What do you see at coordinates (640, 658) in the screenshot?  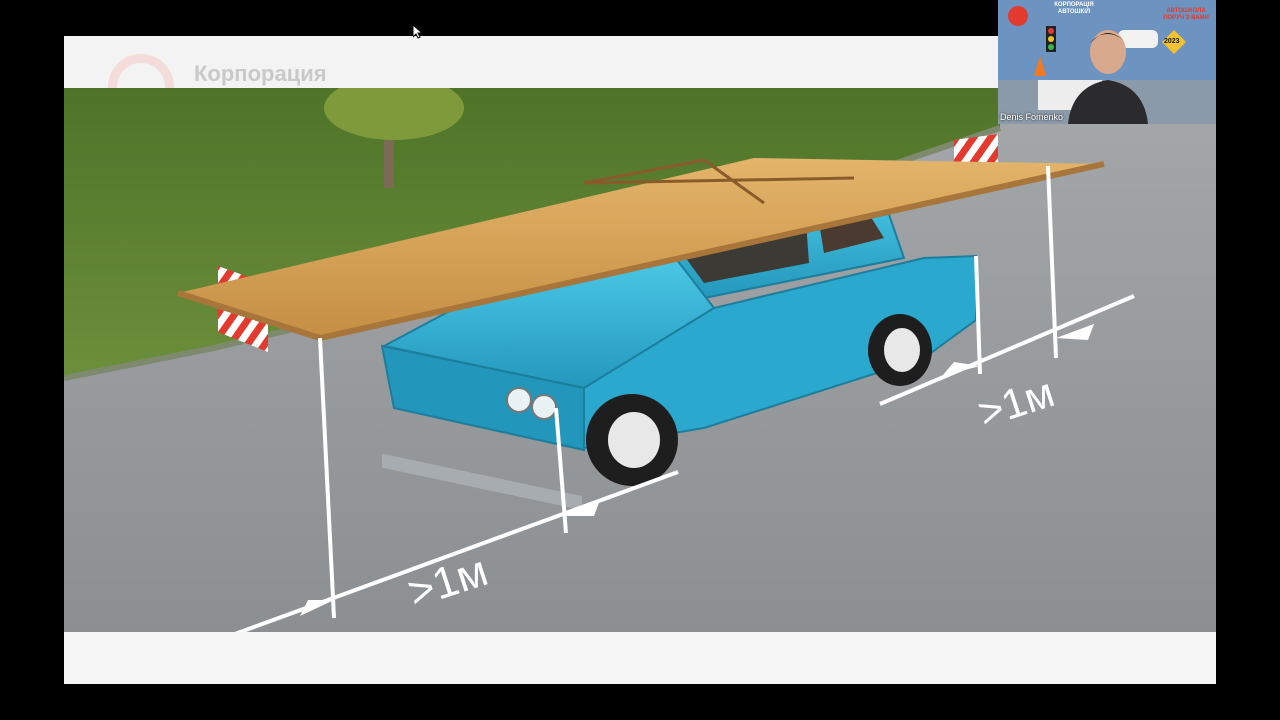 I see `slide-footer-band` at bounding box center [640, 658].